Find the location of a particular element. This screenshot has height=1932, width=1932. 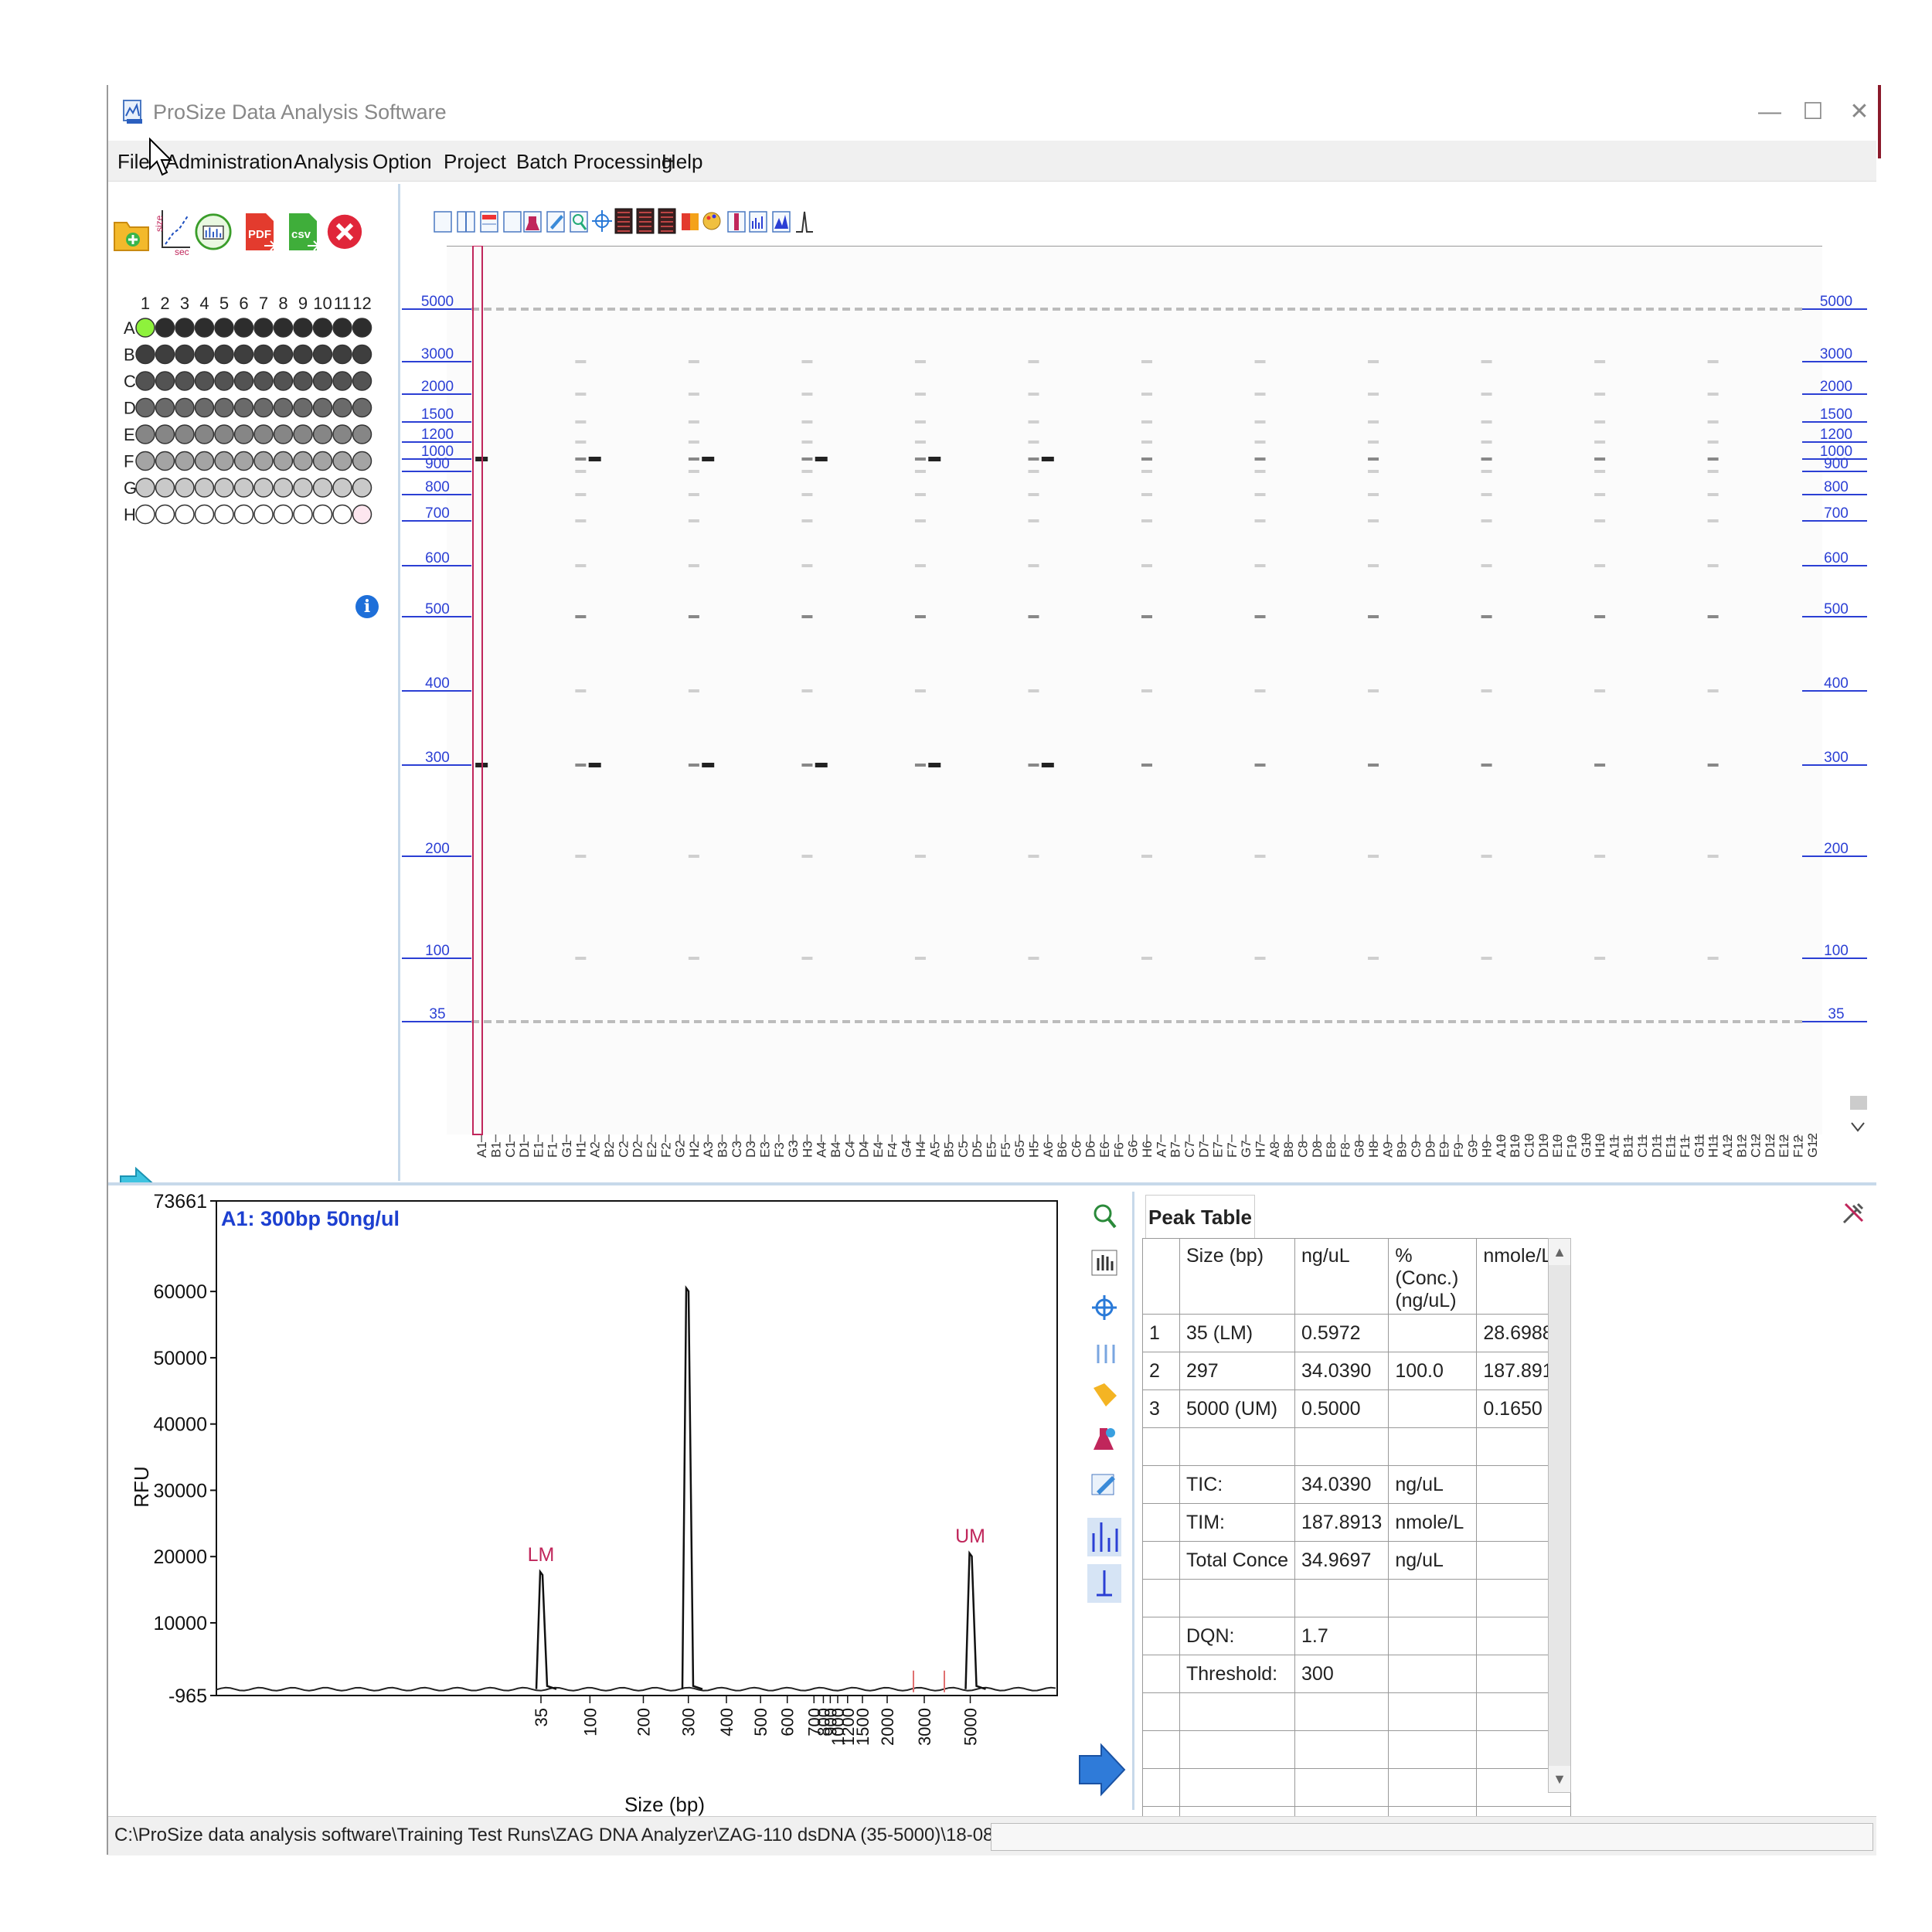

lane-label: A4 is located at coordinates (822, 1149).